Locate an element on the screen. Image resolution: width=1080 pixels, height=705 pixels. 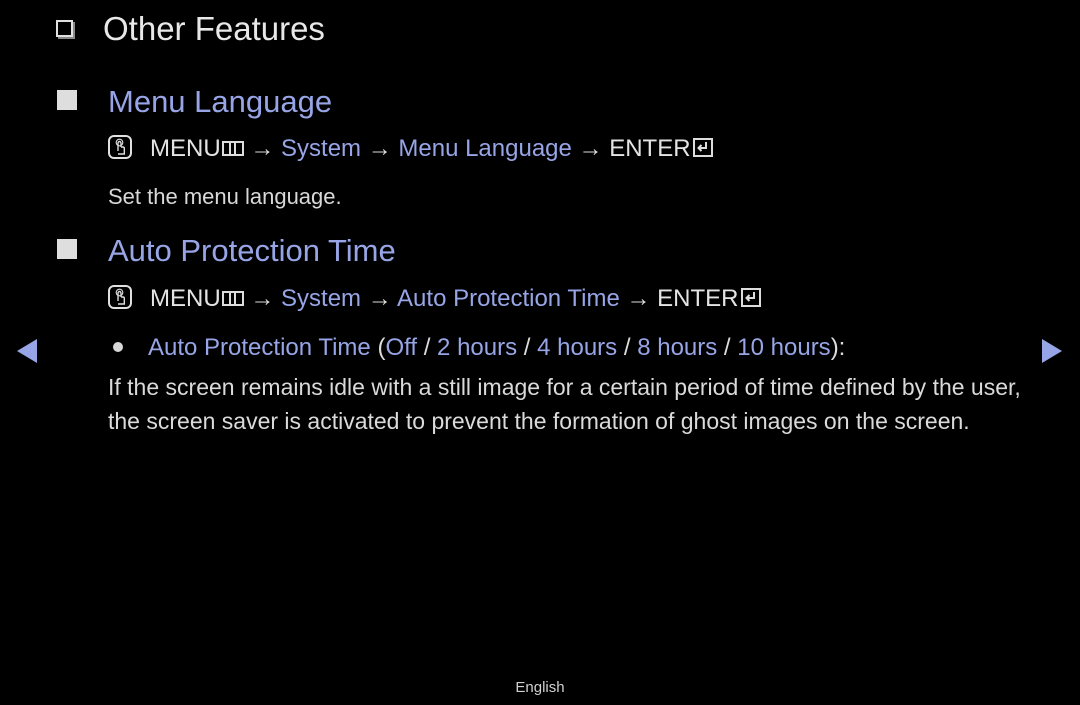
bullet-dot-icon is located at coordinates (118, 347).